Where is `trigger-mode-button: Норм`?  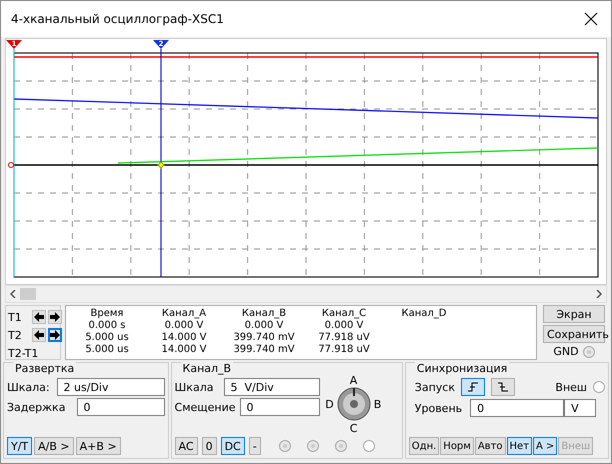 trigger-mode-button: Норм is located at coordinates (457, 446).